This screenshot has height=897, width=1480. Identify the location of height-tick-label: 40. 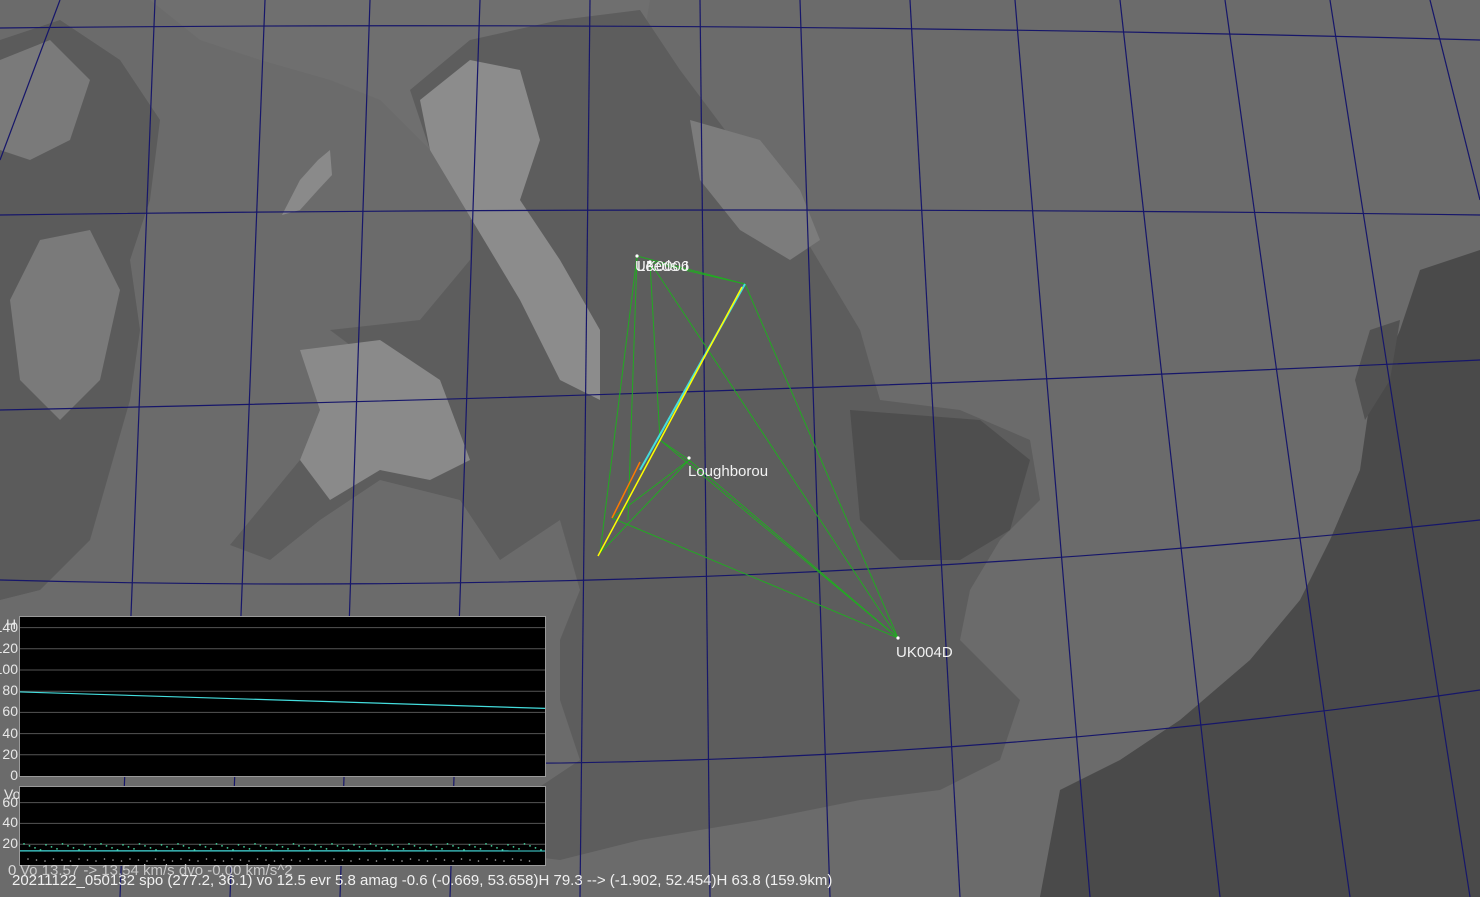
(10, 732).